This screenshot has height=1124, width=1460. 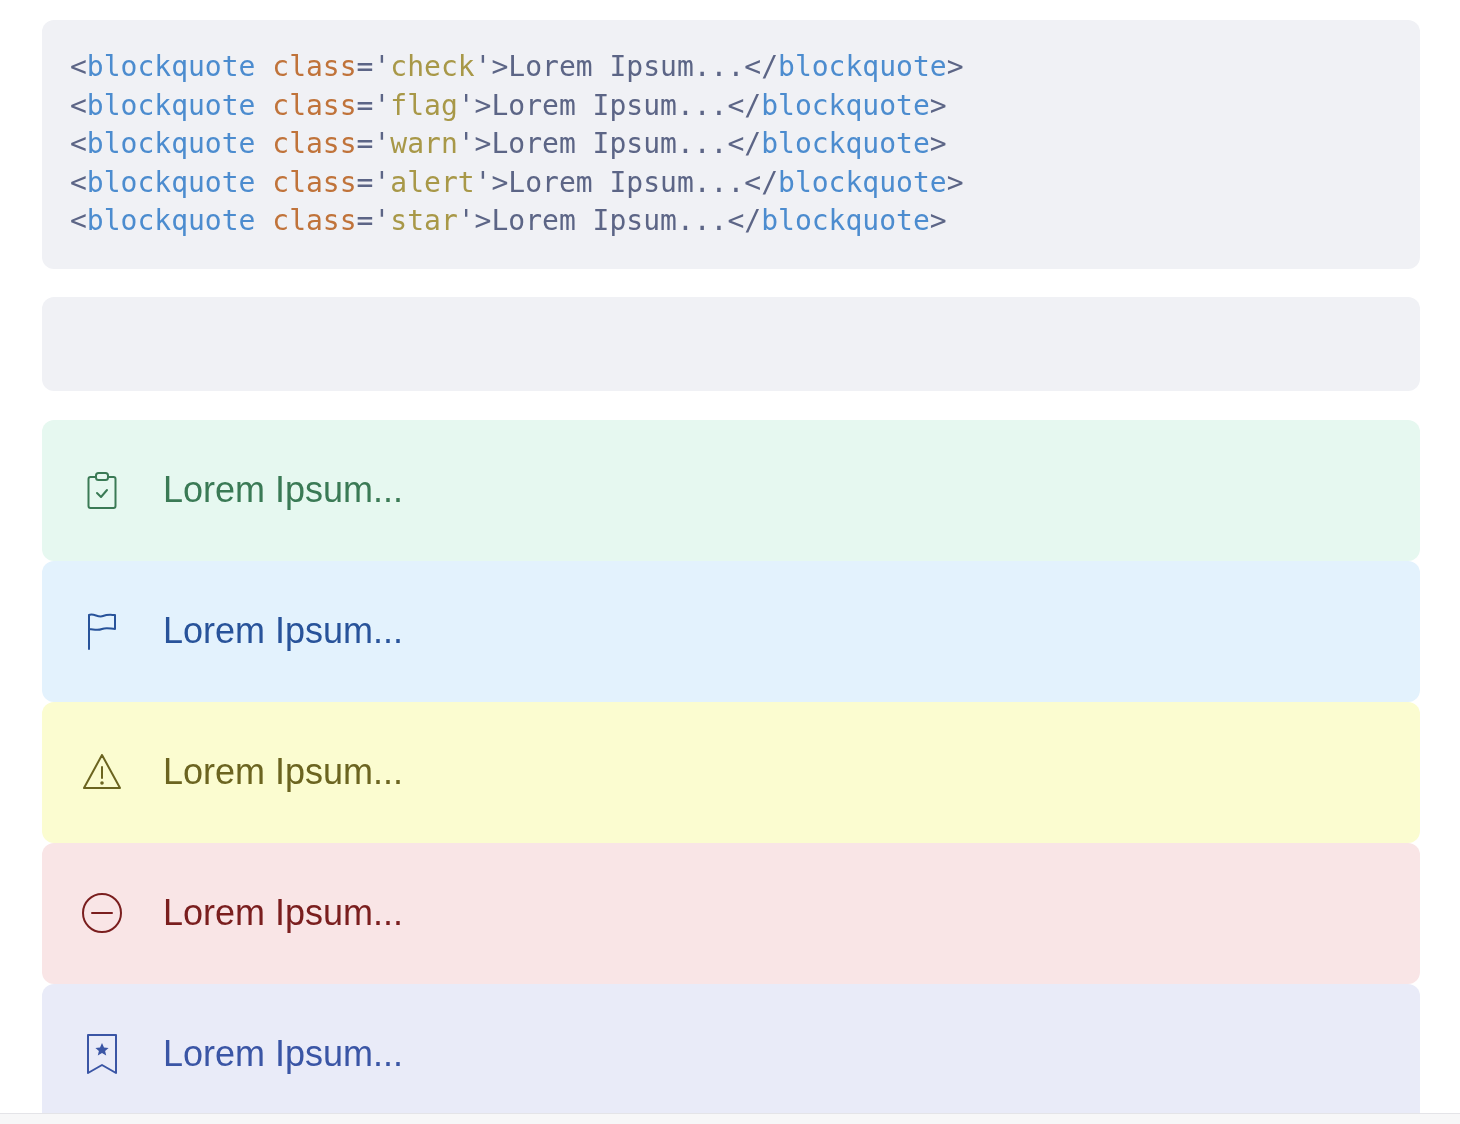 I want to click on code-line: <blockquote class='flag'>Lorem Ipsum...</blockquote>, so click(x=509, y=105).